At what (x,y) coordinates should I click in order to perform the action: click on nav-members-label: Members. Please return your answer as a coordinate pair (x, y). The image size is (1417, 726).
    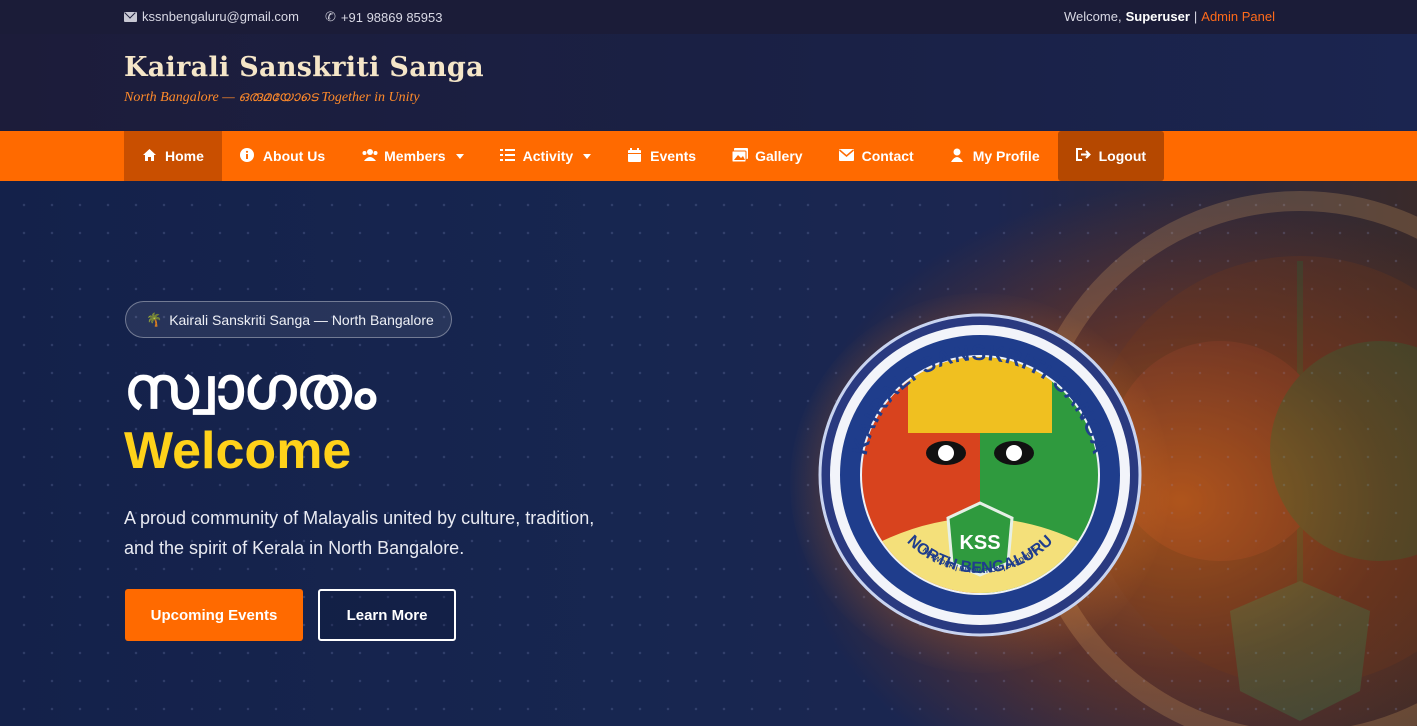
    Looking at the image, I should click on (415, 156).